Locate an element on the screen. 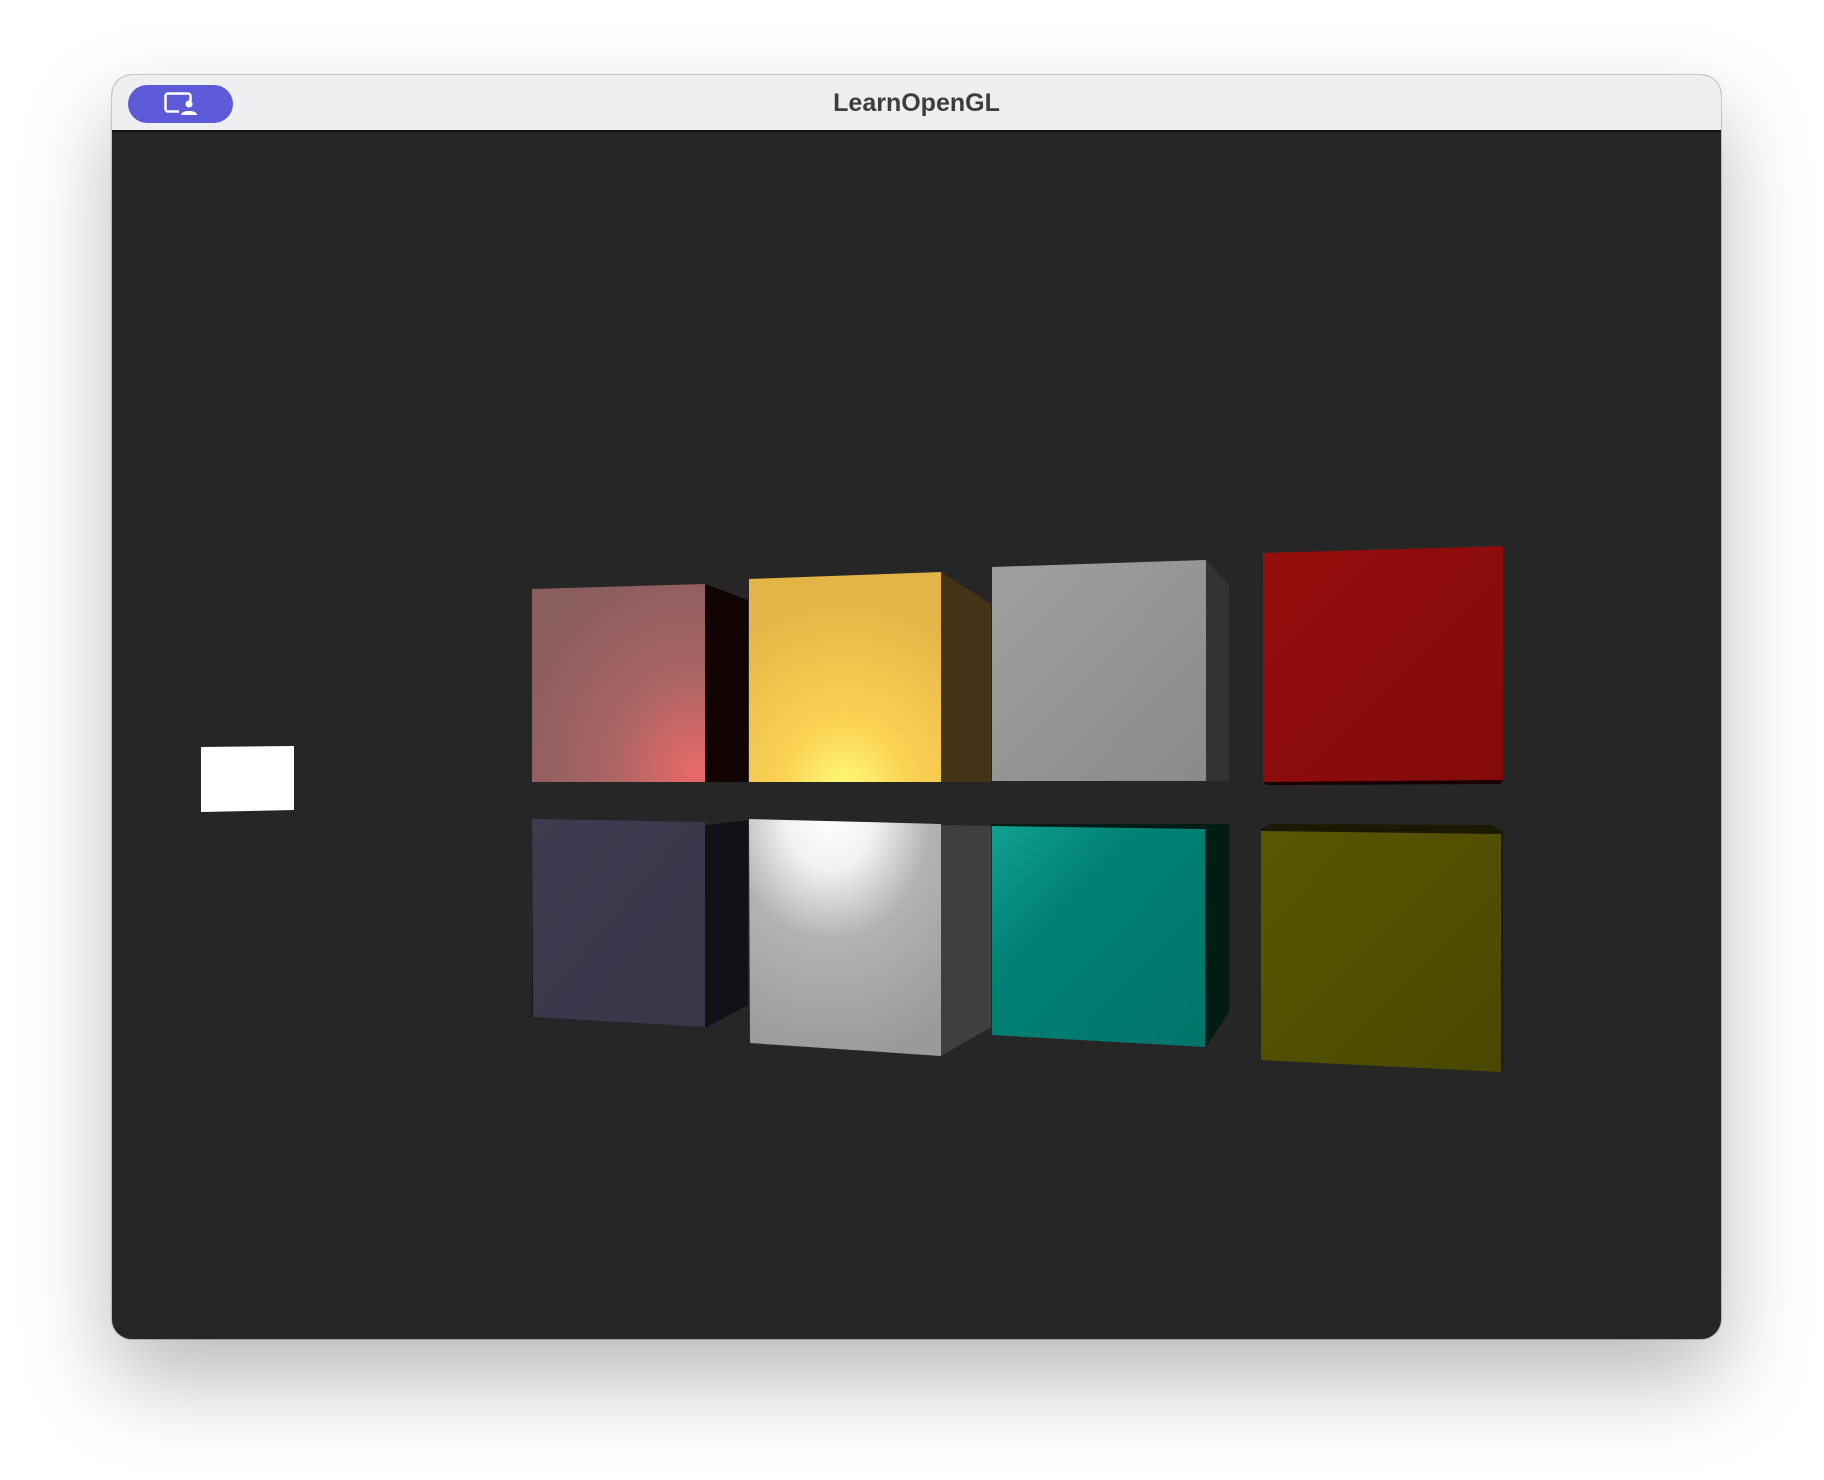  window-title: LearnOpenGL is located at coordinates (916, 103).